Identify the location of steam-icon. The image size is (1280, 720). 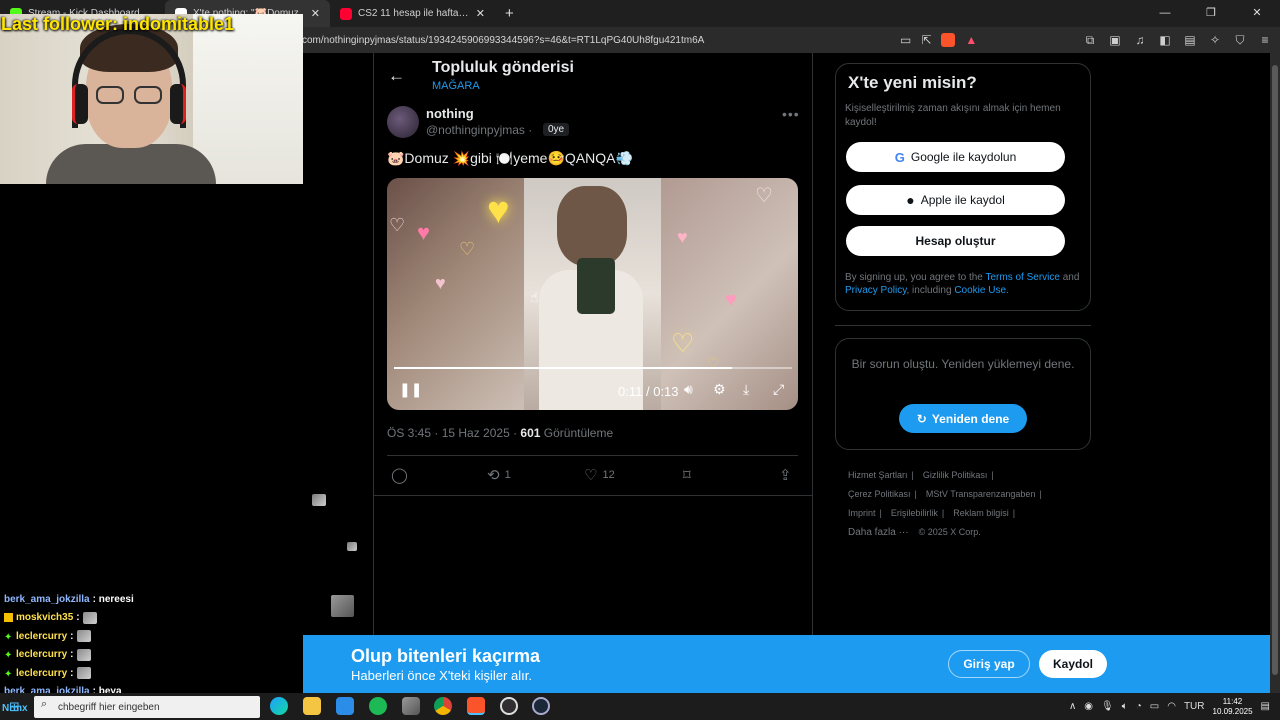
(541, 706).